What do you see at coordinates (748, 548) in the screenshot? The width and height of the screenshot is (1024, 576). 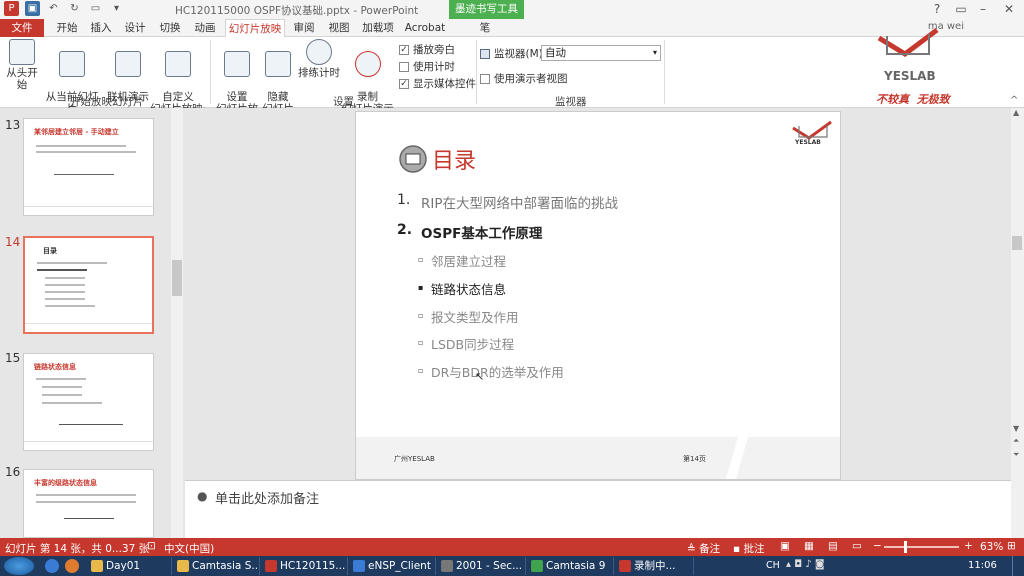 I see `comments-toggle: ▪ 批注` at bounding box center [748, 548].